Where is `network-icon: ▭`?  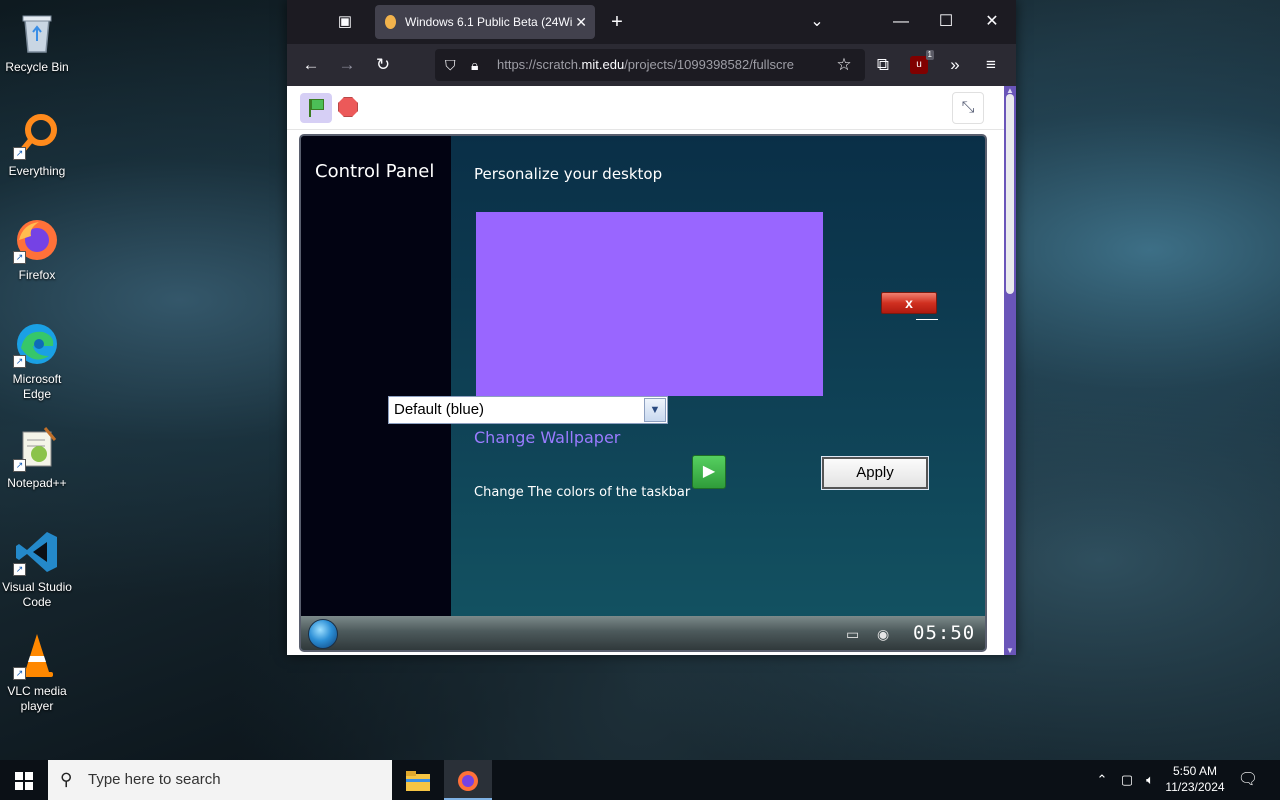 network-icon: ▭ is located at coordinates (852, 634).